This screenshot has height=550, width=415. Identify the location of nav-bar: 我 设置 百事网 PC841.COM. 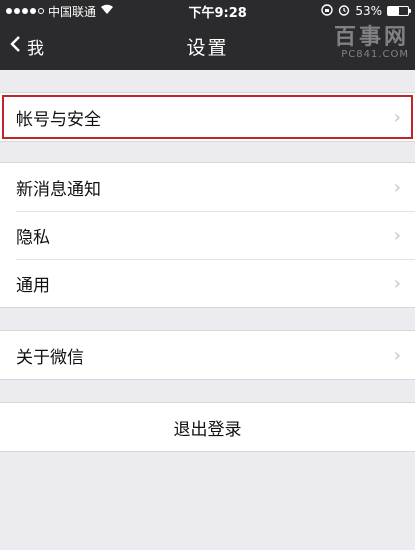
(207, 46).